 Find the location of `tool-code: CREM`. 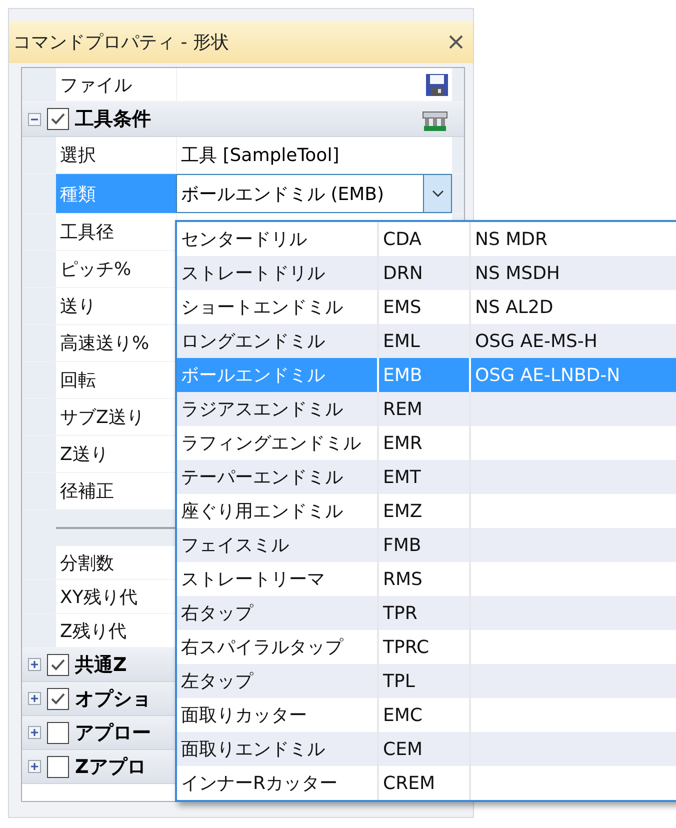

tool-code: CREM is located at coordinates (425, 783).